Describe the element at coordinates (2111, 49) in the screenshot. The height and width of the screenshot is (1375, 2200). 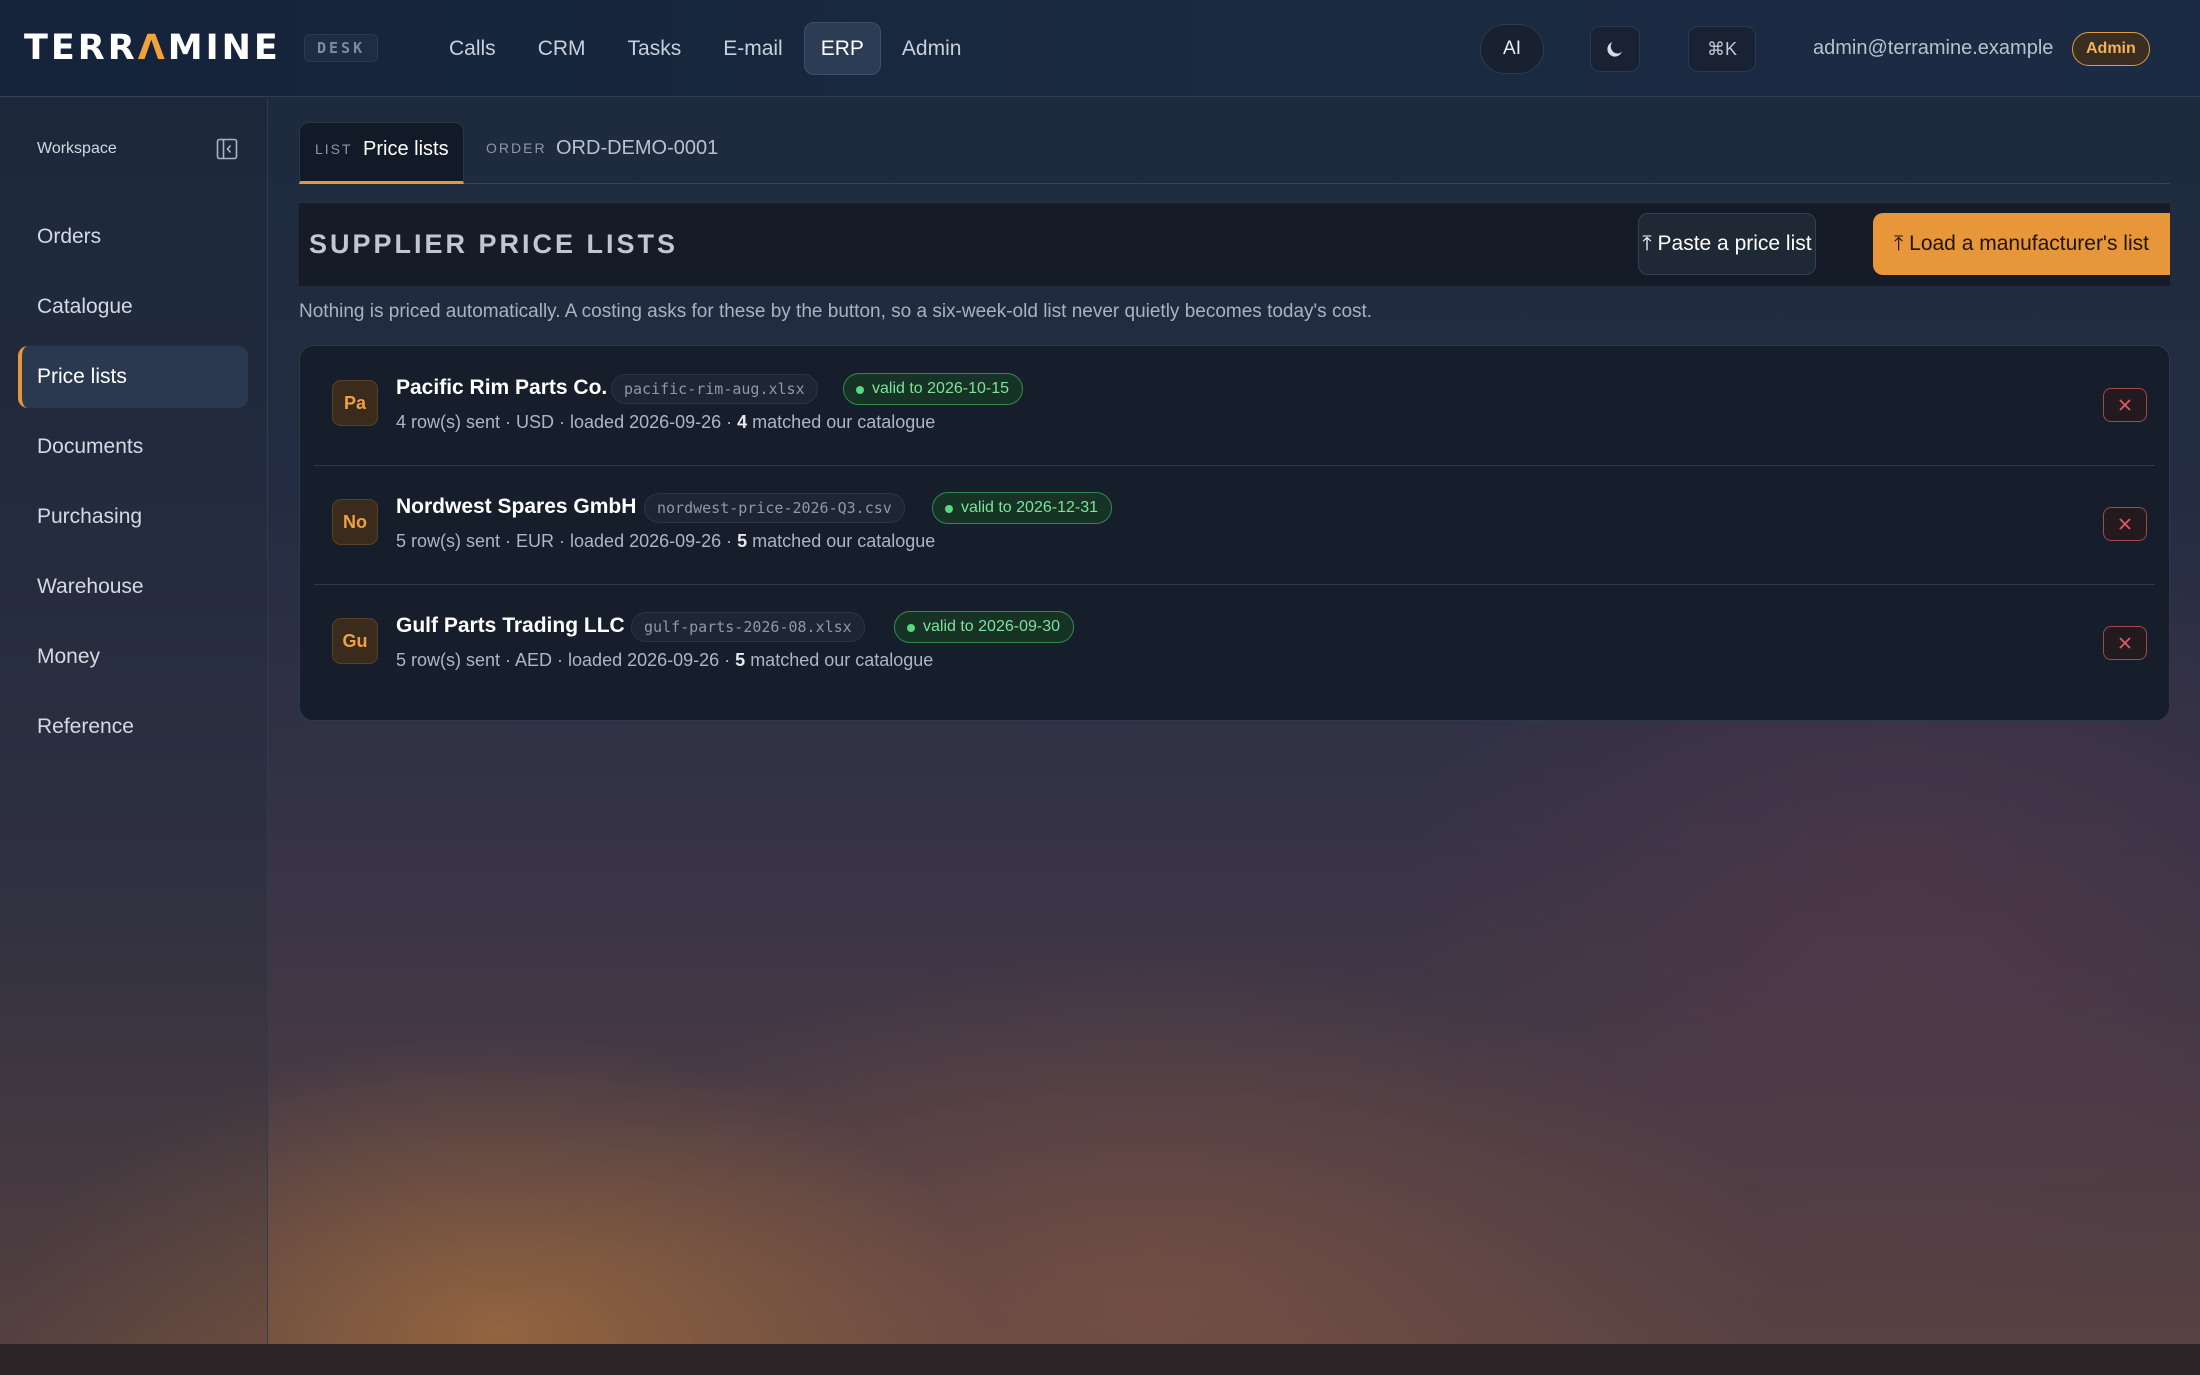
I see `role-badge: Admin` at that location.